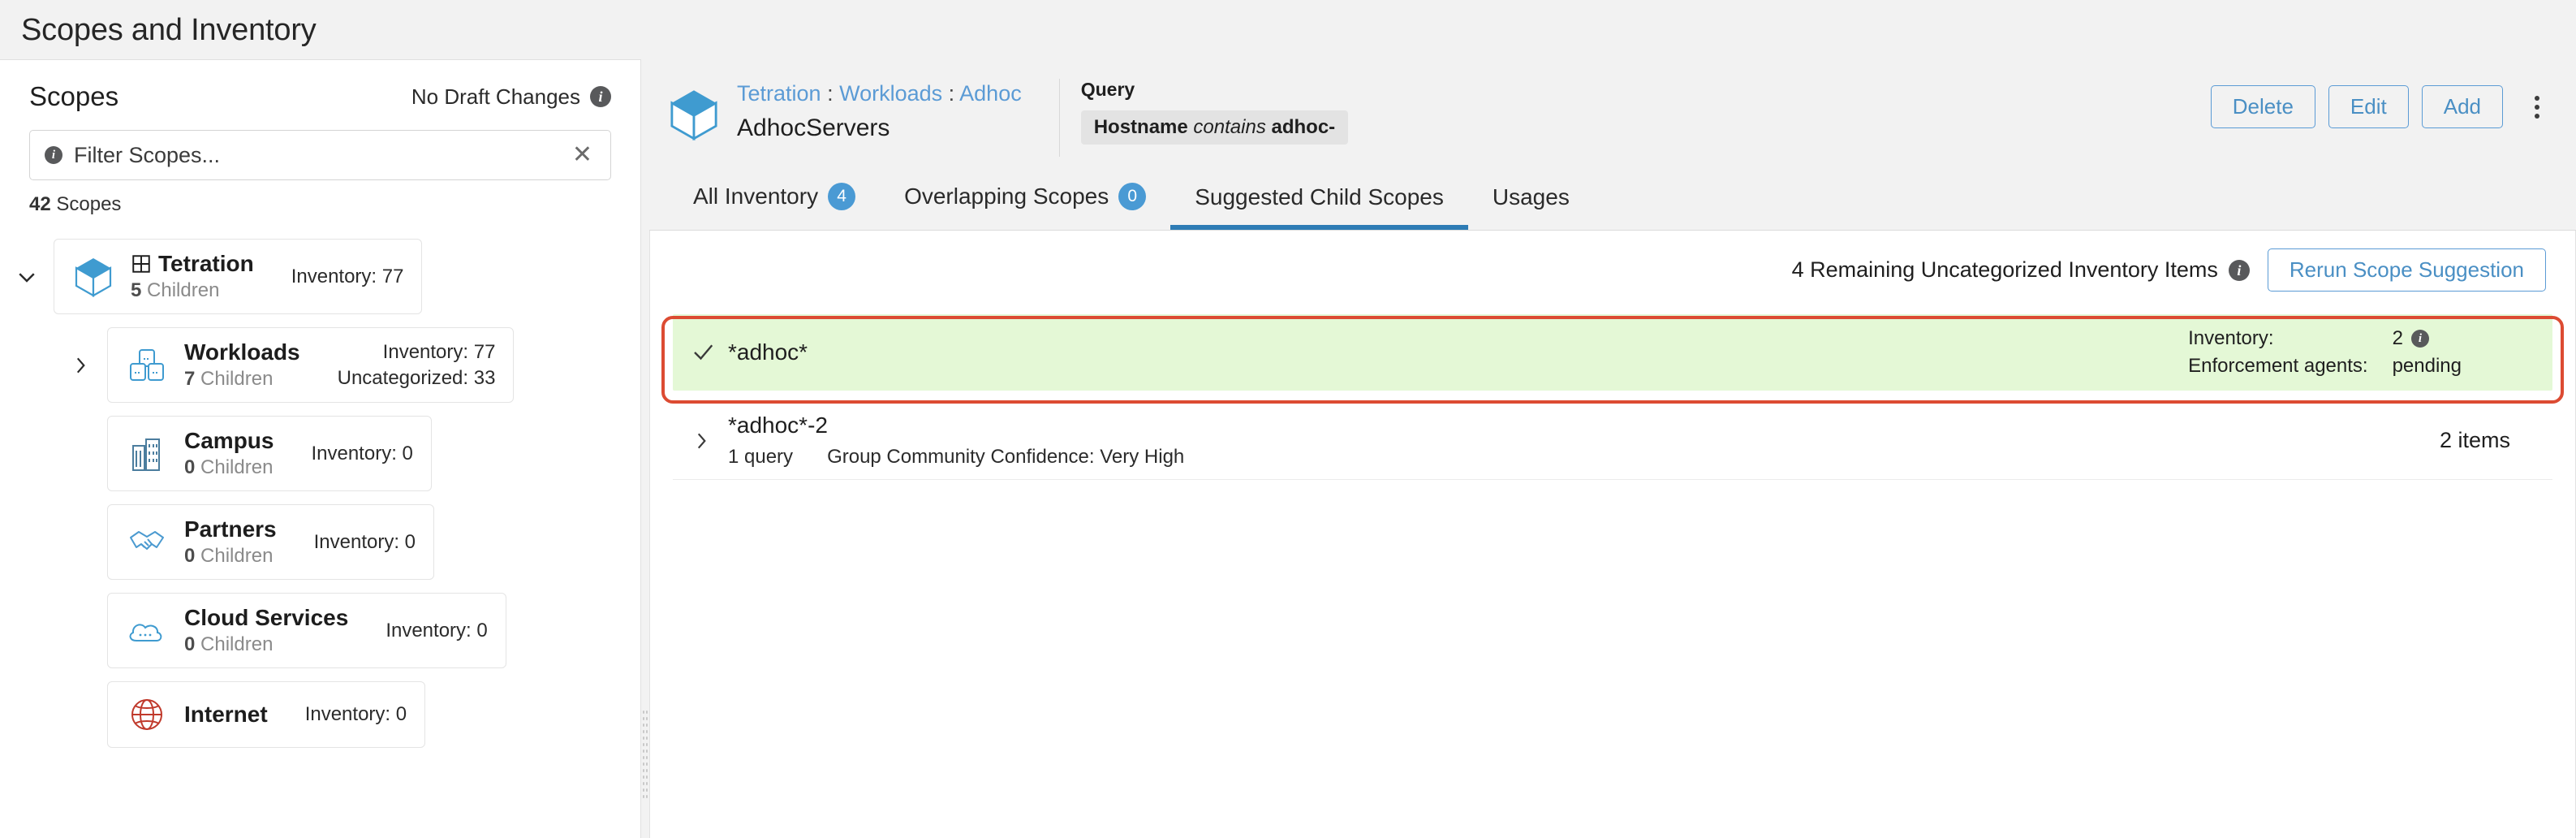  I want to click on suggestion-name: *adhoc*-2, so click(778, 425).